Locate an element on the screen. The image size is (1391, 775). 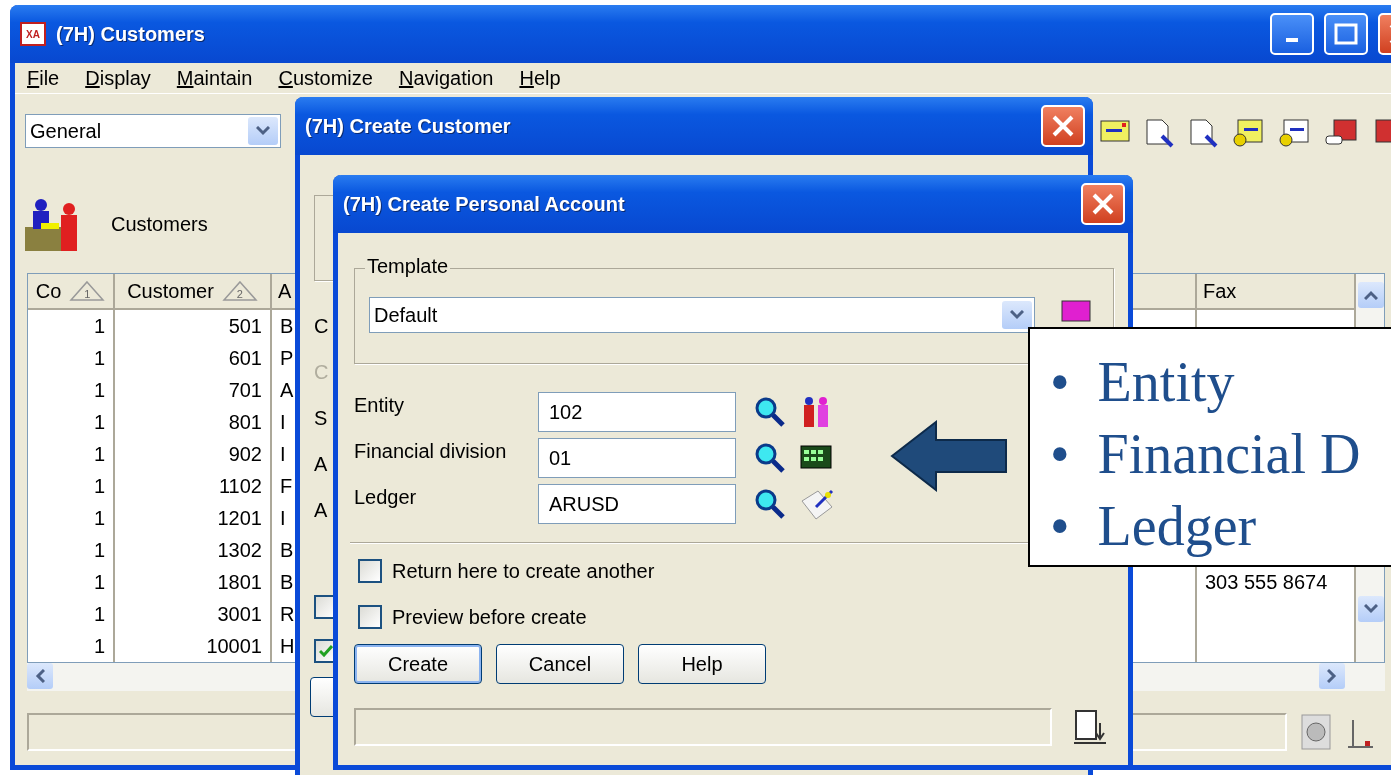
group-label: Template is located at coordinates (408, 266).